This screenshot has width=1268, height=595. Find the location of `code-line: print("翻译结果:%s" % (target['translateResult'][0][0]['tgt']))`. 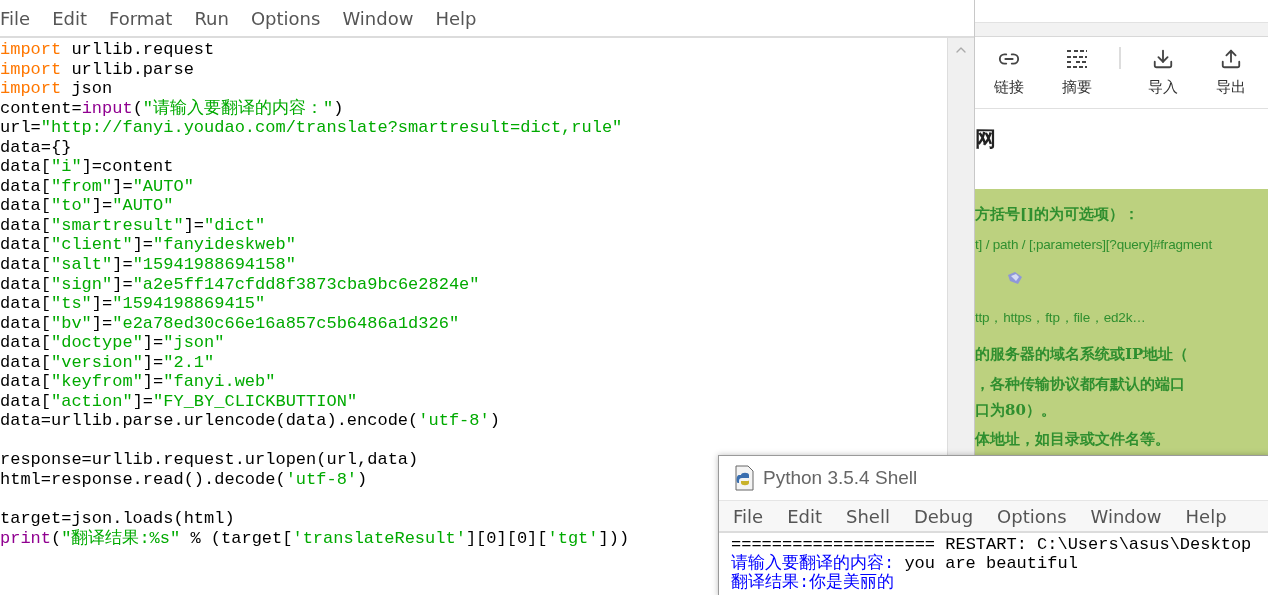

code-line: print("翻译结果:%s" % (target['translateResult'][0][0]['tgt'])) is located at coordinates (315, 538).